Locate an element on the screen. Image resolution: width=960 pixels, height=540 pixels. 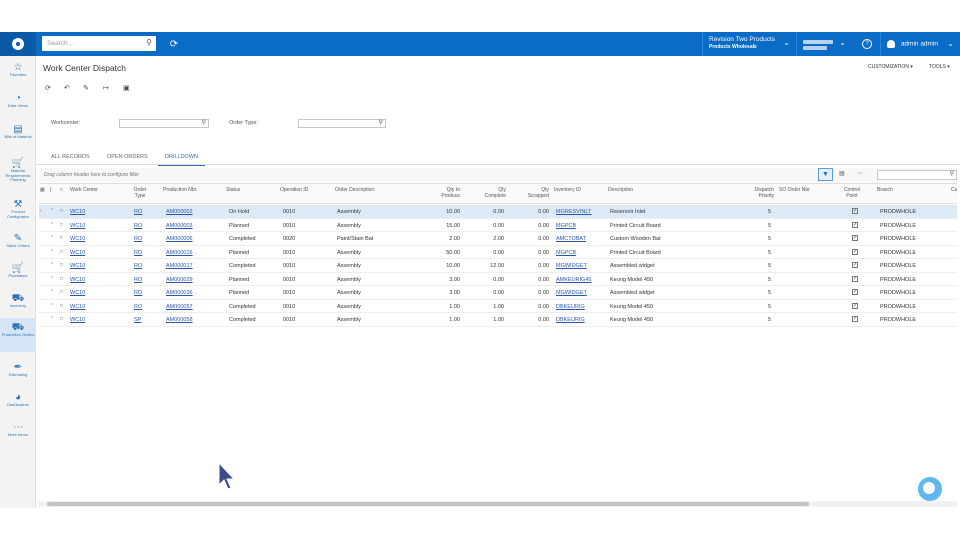
production-nbr-link: AM000036 is located at coordinates (179, 293).